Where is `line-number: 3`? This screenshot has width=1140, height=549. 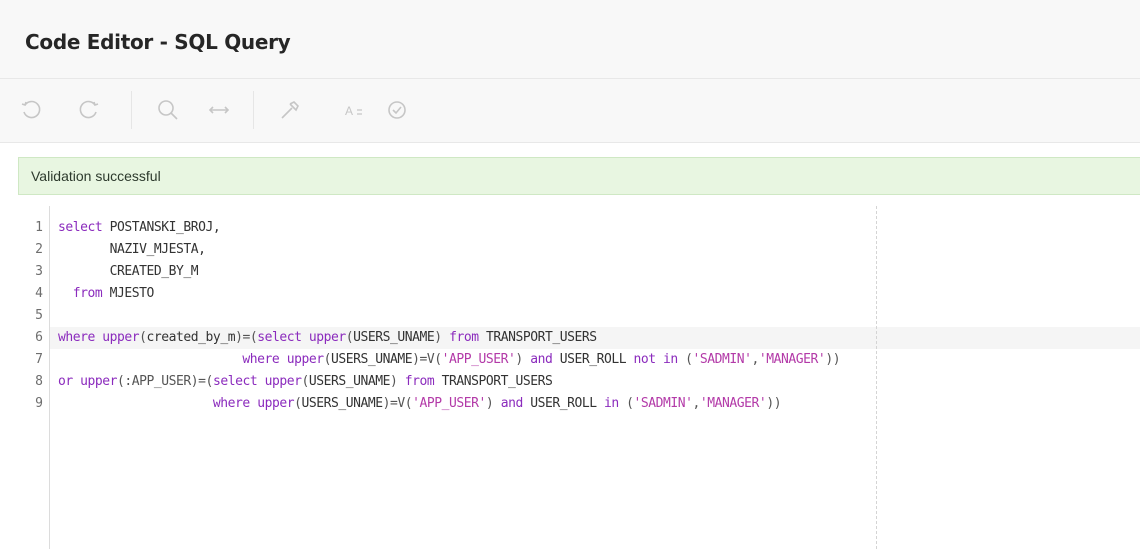 line-number: 3 is located at coordinates (39, 271).